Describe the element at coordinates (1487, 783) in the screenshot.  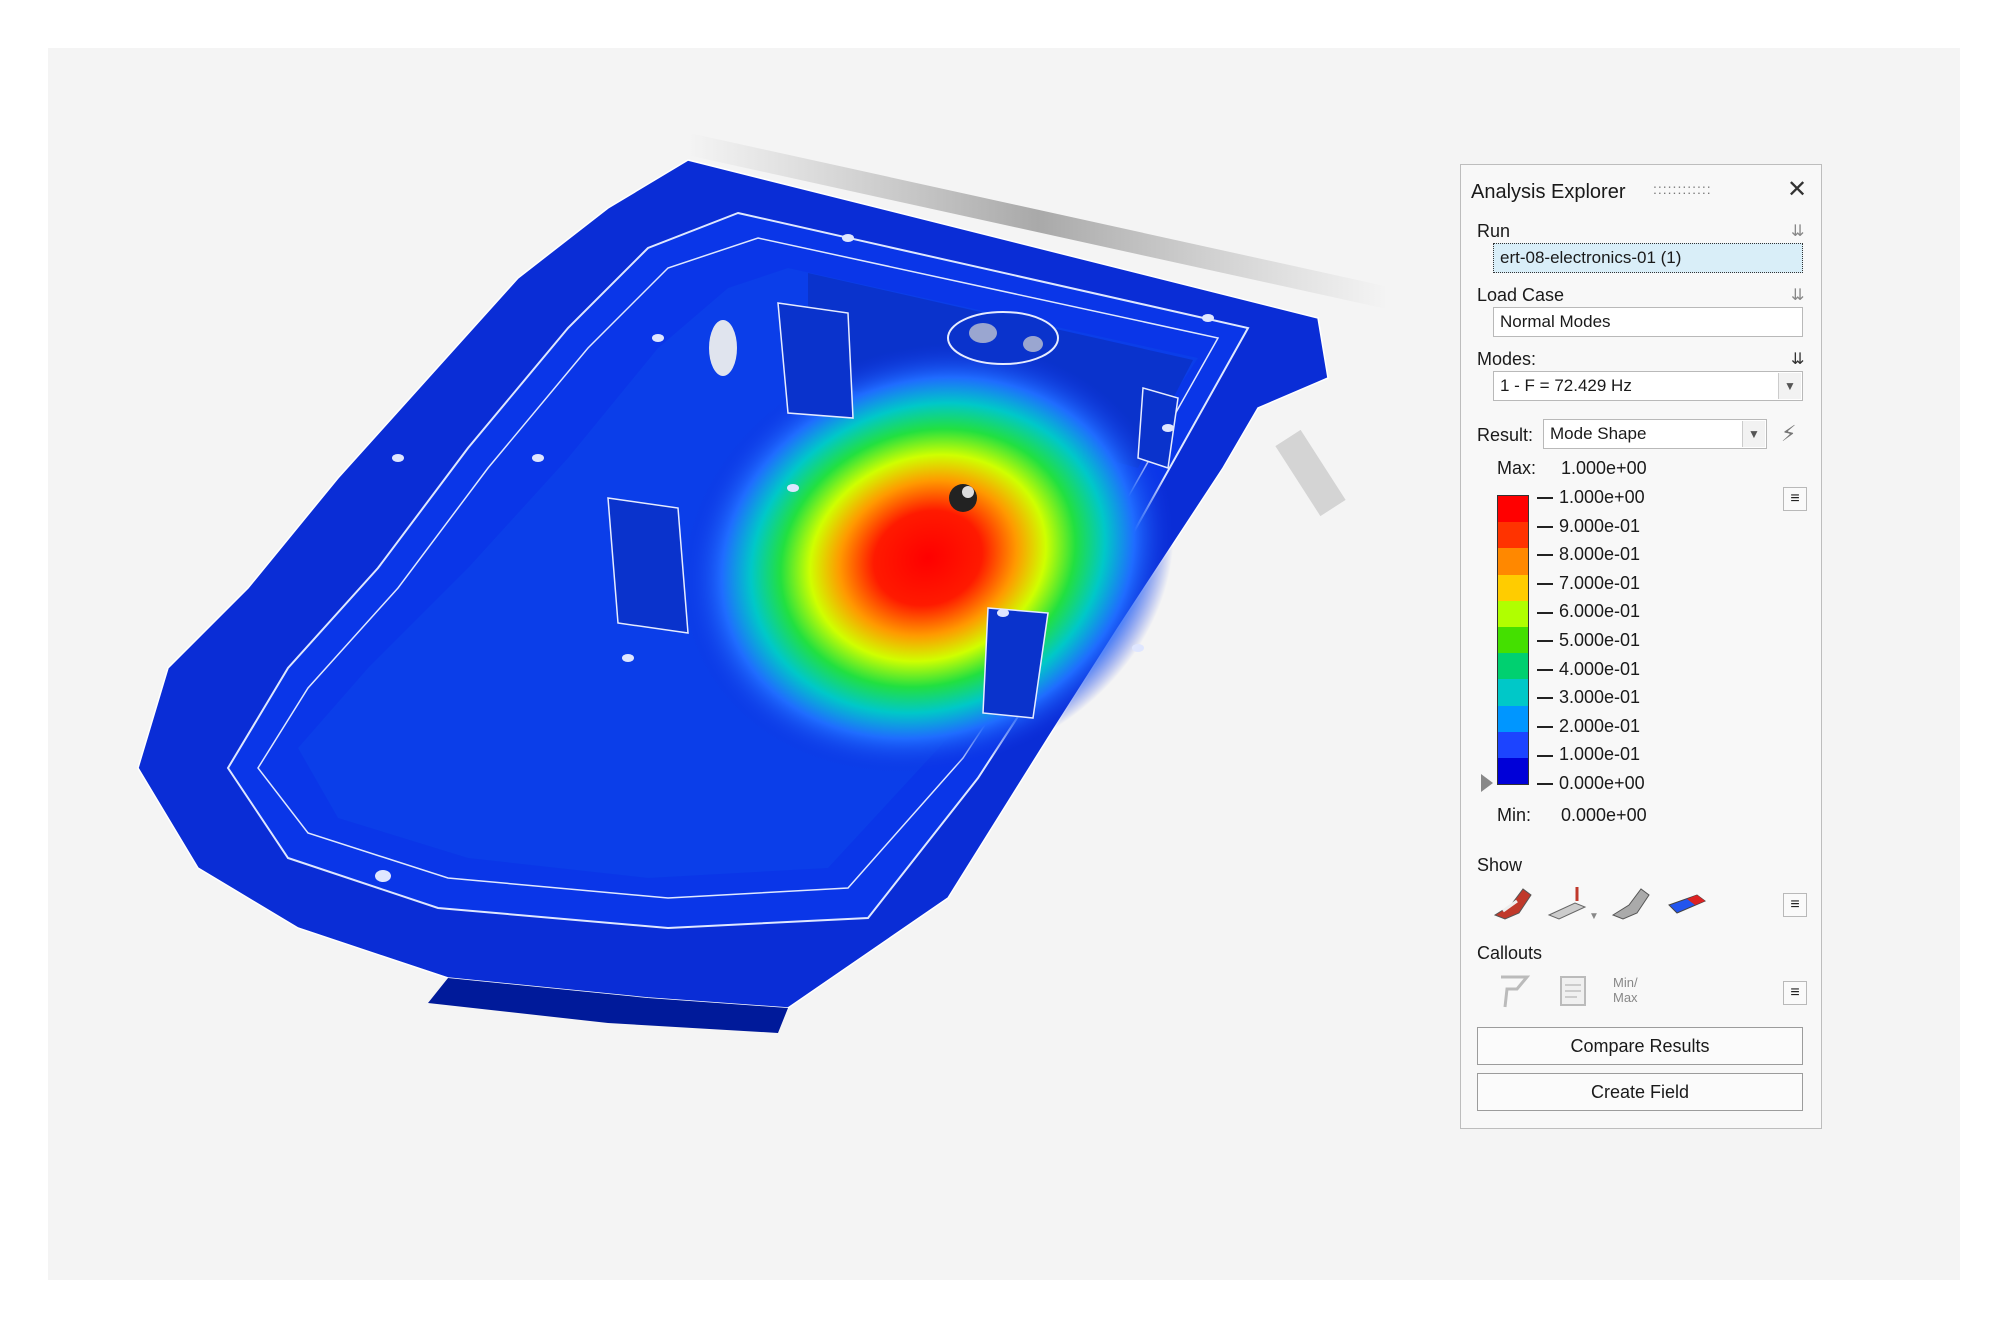
I see `legend-pointer-icon` at that location.